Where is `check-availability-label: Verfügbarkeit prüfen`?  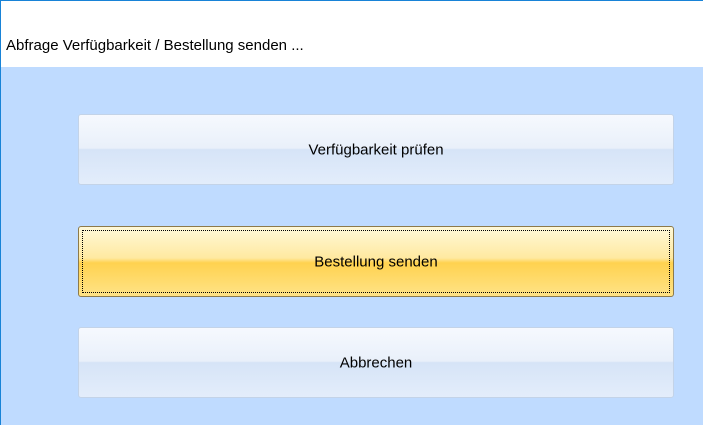 check-availability-label: Verfügbarkeit prüfen is located at coordinates (376, 149).